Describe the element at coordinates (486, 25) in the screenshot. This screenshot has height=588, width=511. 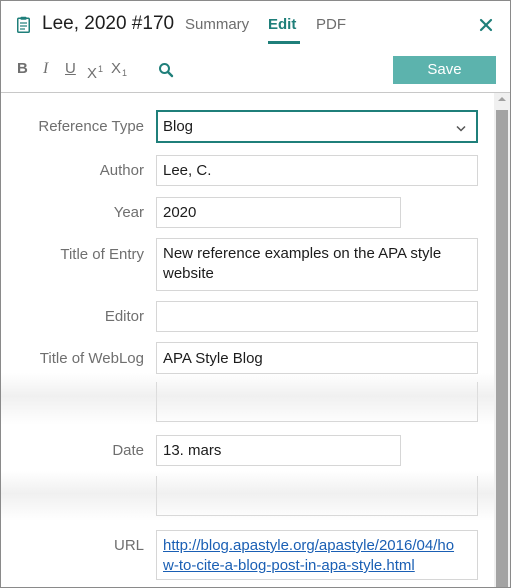
I see `close-icon` at that location.